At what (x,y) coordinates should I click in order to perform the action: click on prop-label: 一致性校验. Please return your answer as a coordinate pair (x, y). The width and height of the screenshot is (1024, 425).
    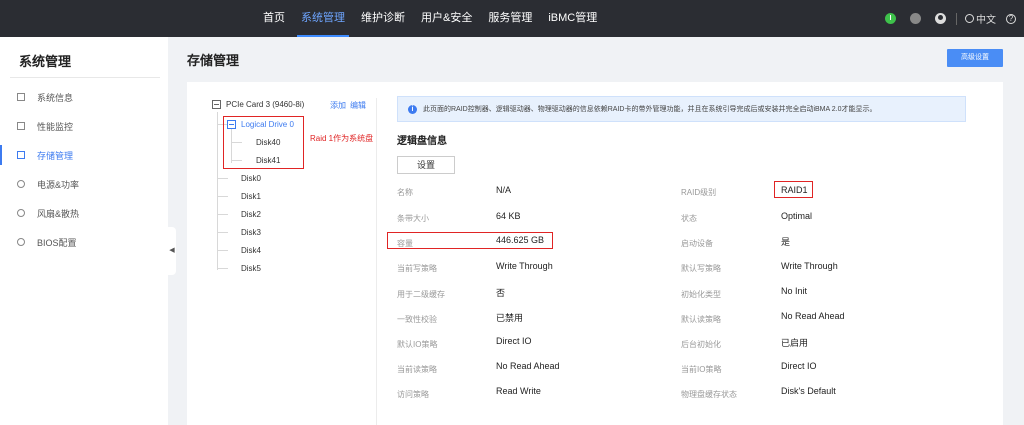
    Looking at the image, I should click on (417, 319).